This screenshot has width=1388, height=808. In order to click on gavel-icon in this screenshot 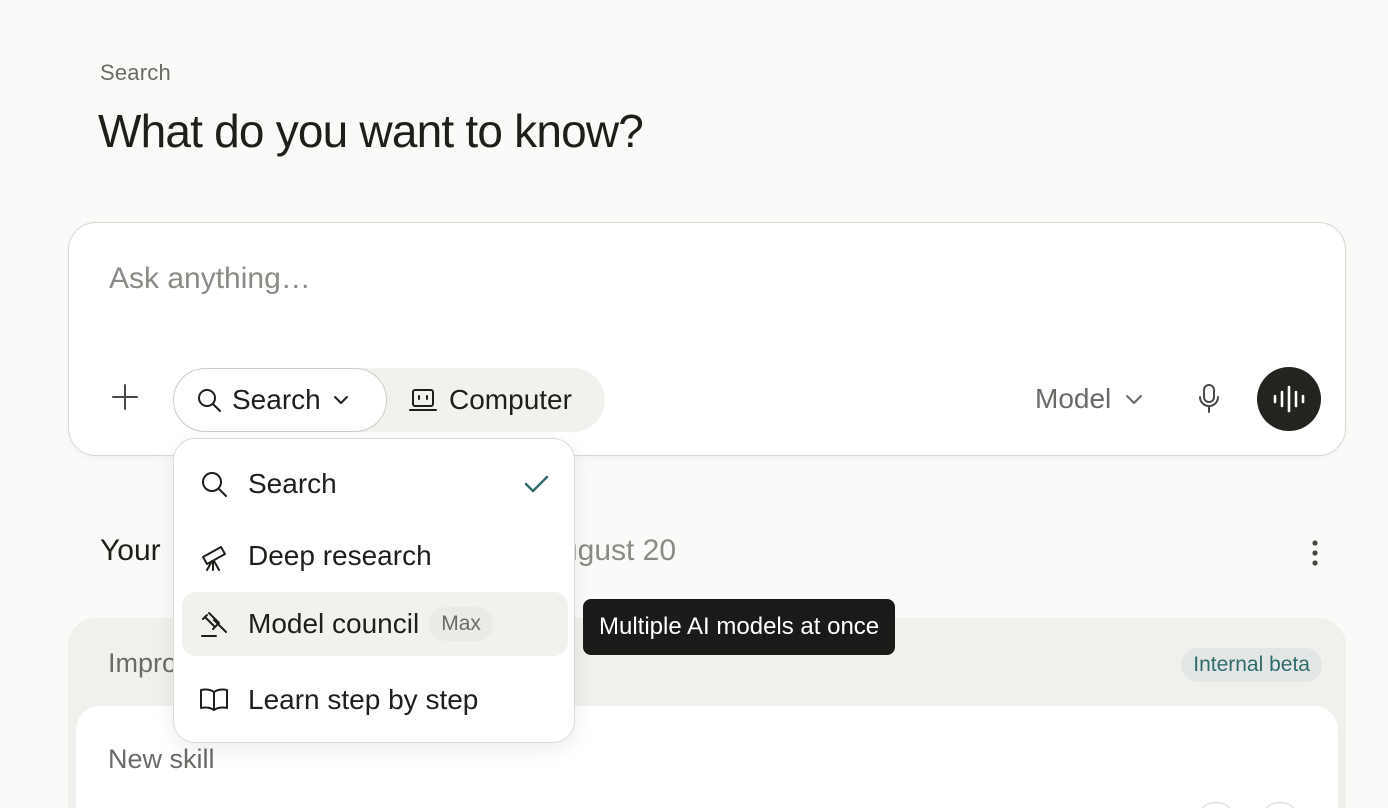, I will do `click(214, 624)`.